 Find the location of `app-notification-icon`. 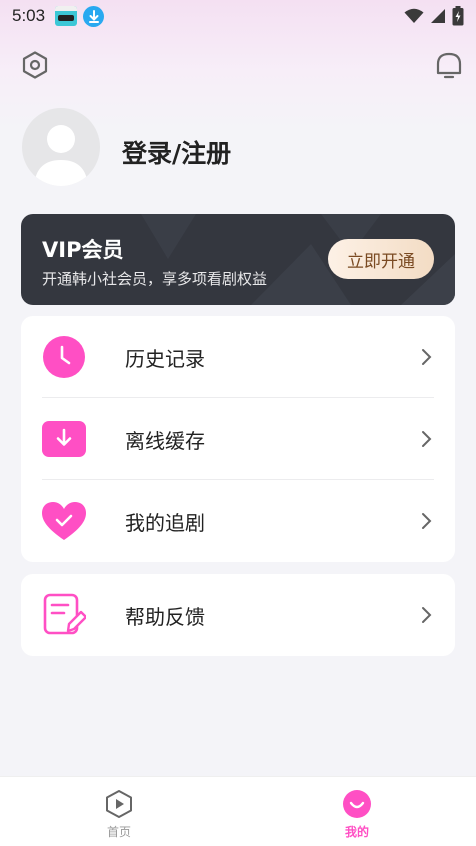

app-notification-icon is located at coordinates (66, 16).